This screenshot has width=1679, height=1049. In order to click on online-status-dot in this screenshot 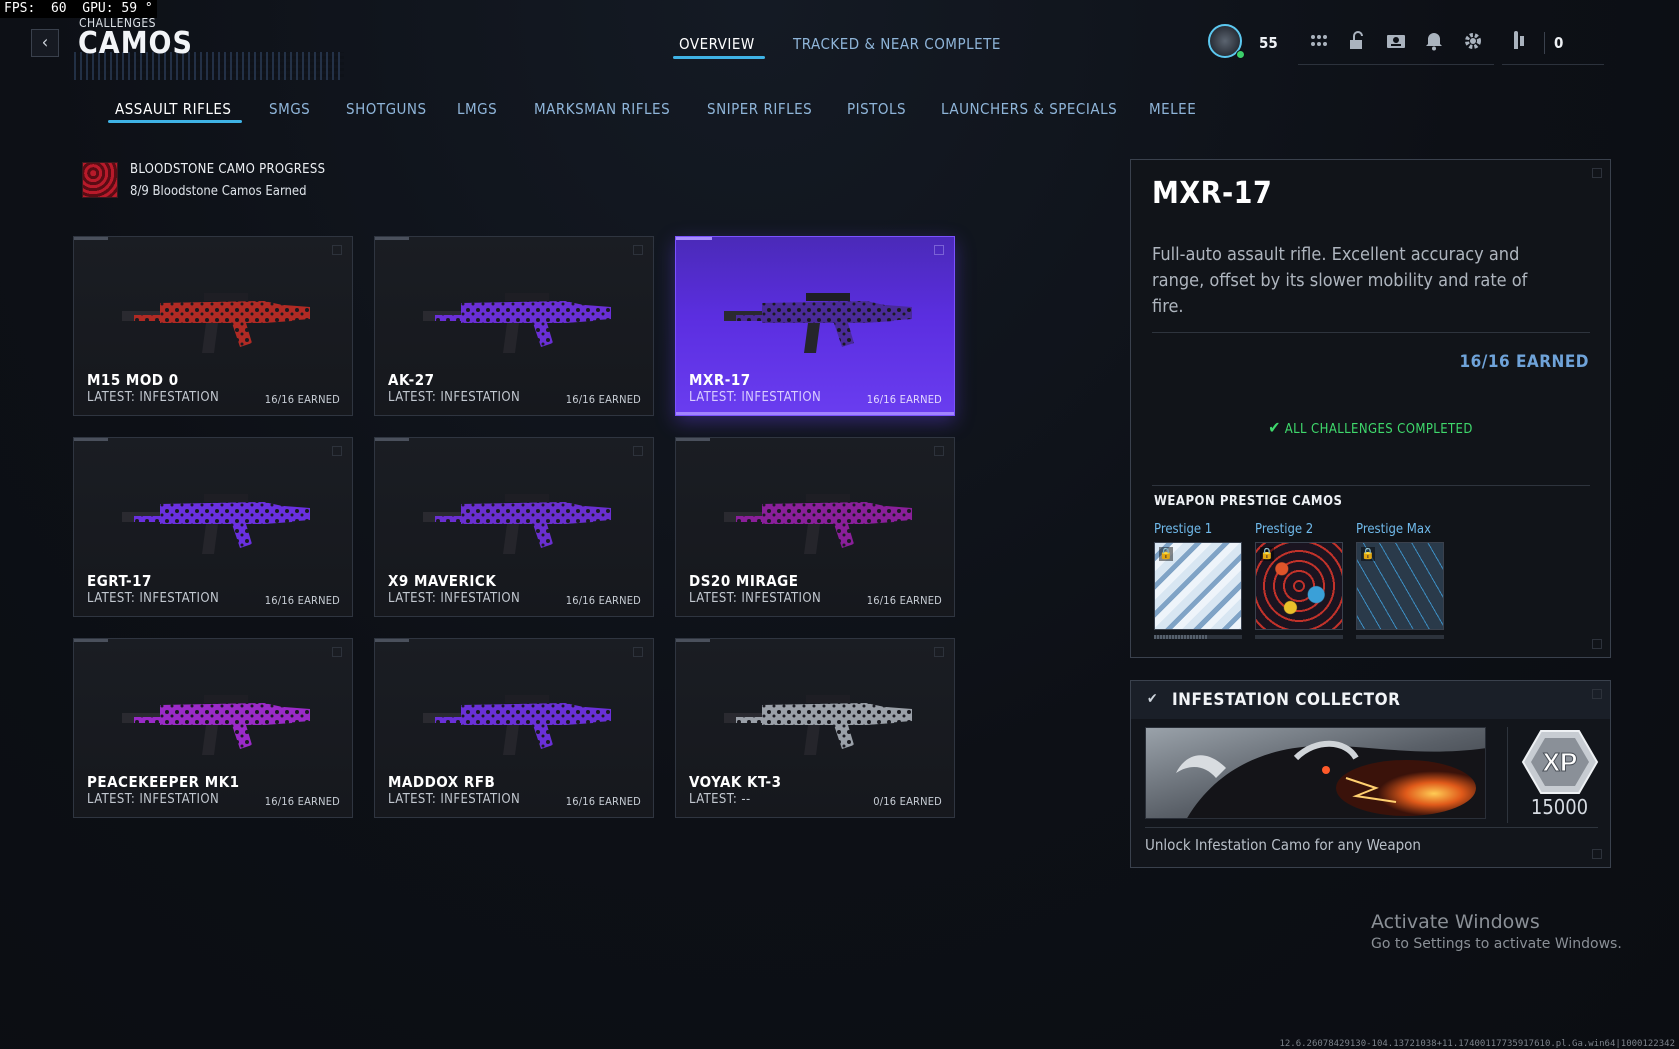, I will do `click(1240, 54)`.